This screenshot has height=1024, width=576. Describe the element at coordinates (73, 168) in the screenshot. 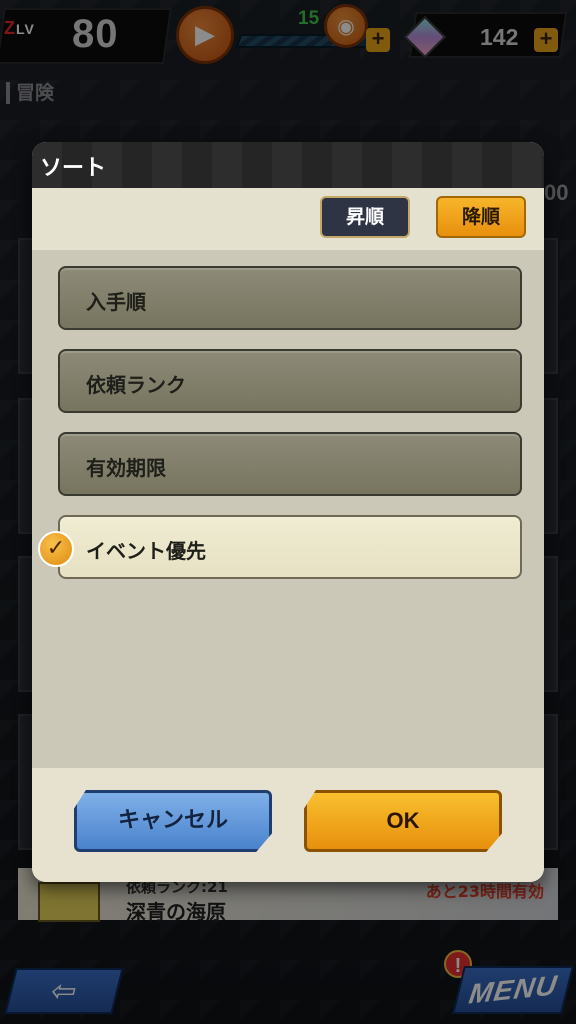

I see `dialog-title: ソート` at that location.